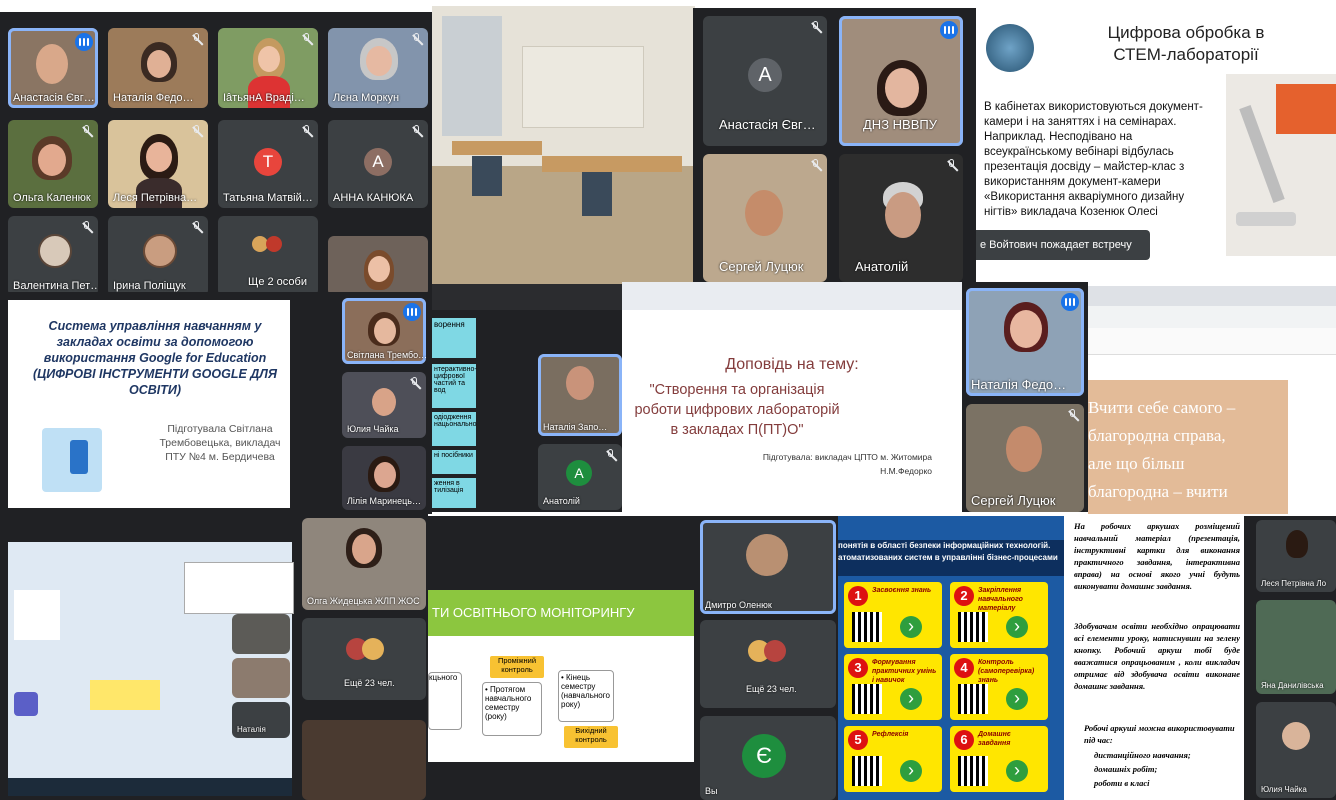 This screenshot has height=800, width=1336. Describe the element at coordinates (1122, 783) in the screenshot. I see `bullet-3: роботи в класі` at that location.